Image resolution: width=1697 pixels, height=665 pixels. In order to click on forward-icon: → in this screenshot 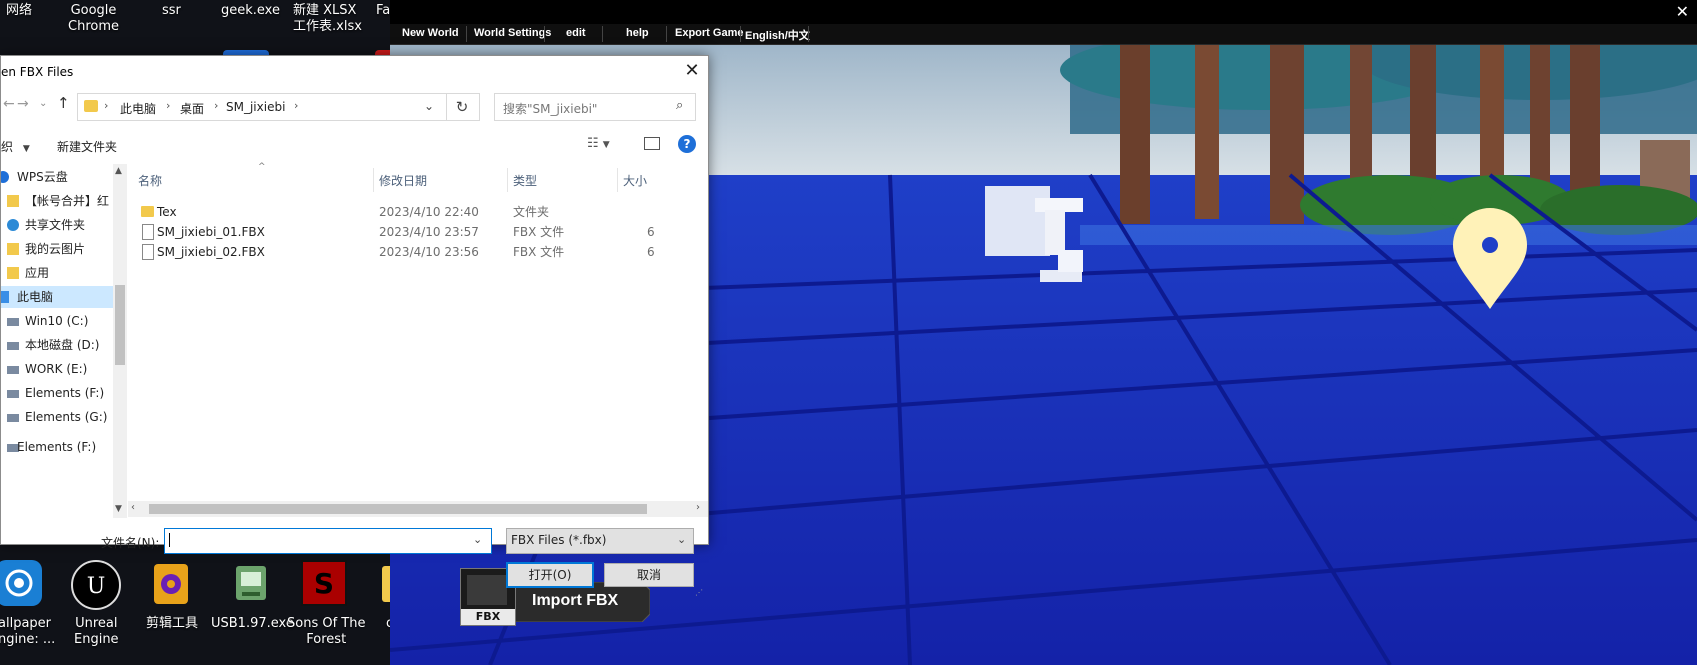, I will do `click(23, 104)`.